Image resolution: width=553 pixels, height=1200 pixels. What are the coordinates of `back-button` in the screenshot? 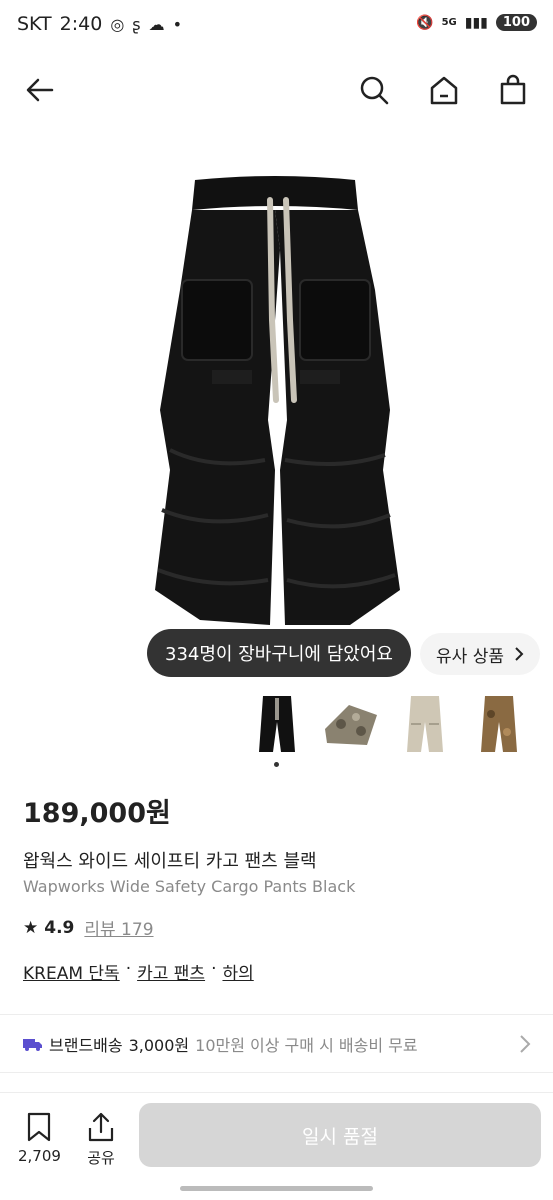 It's located at (40, 90).